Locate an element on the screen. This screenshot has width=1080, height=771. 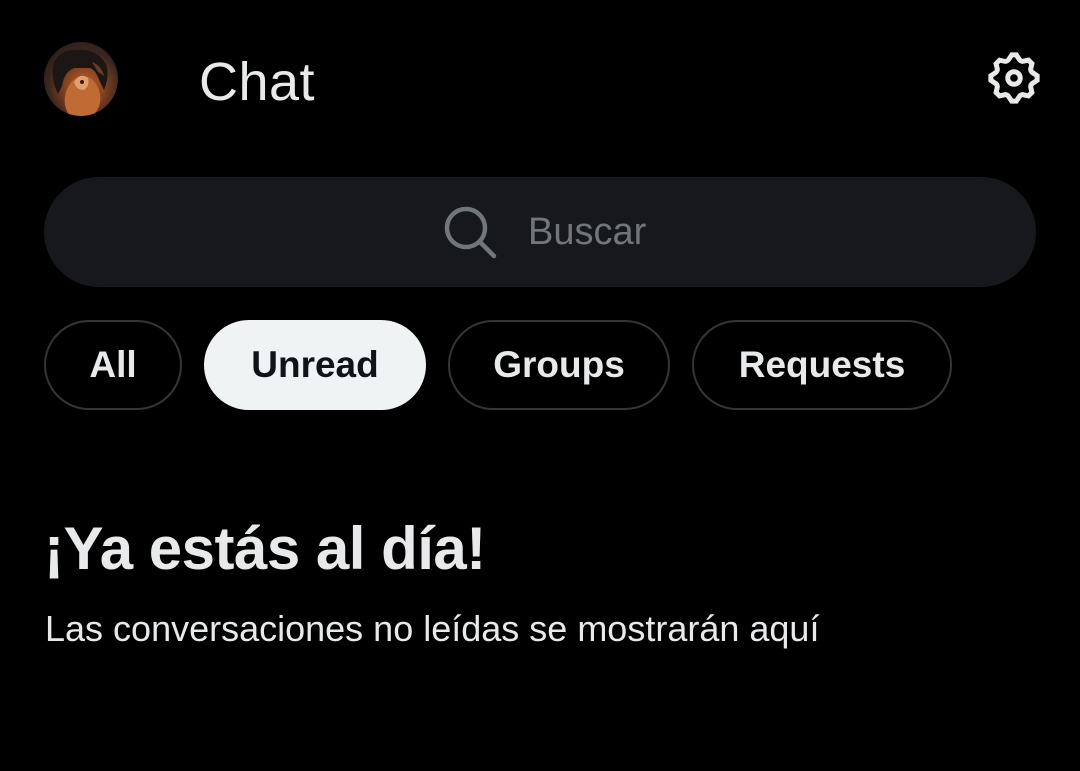
search-placeholder: Buscar is located at coordinates (587, 232).